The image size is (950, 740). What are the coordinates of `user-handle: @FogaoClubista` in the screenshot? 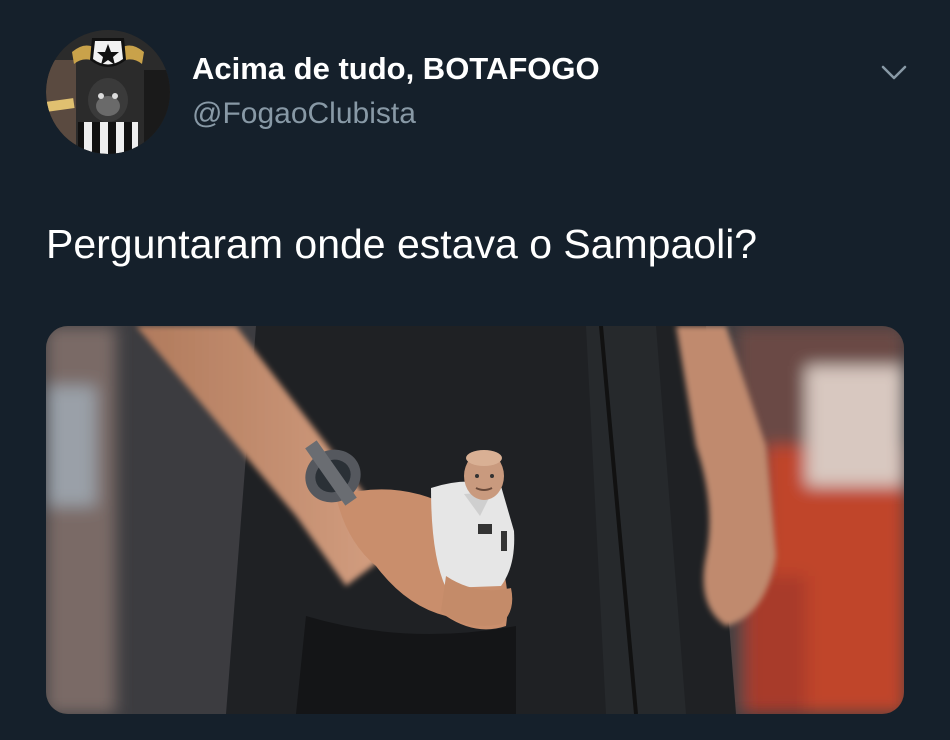 It's located at (396, 114).